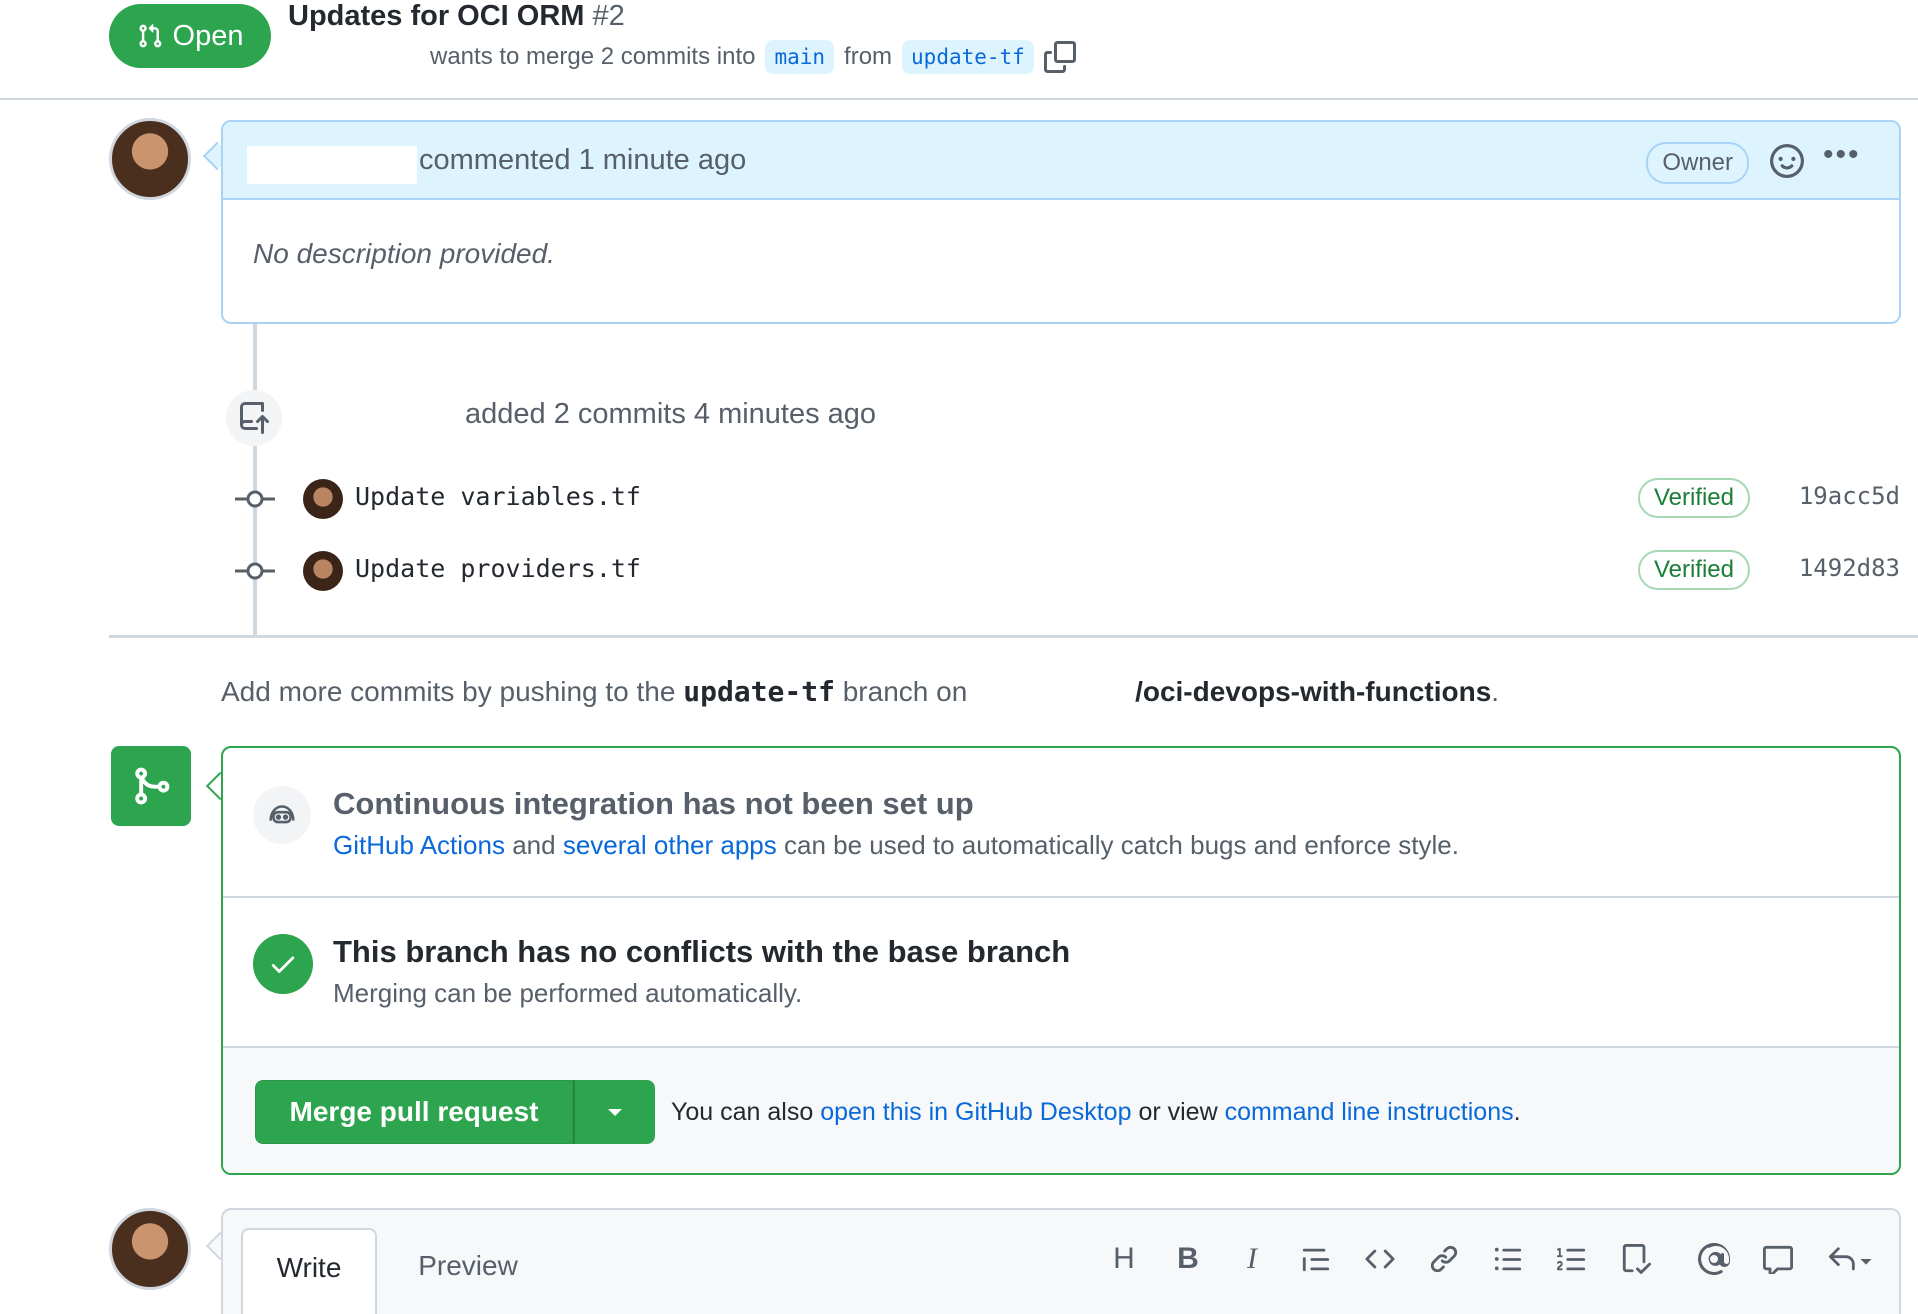  I want to click on base-branch-chip: main, so click(800, 57).